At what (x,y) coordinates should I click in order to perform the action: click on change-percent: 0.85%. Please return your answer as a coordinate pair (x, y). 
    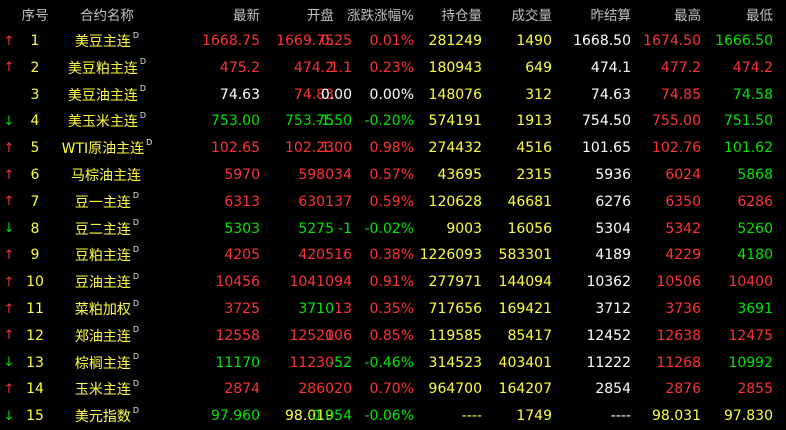
    Looking at the image, I should click on (391, 335).